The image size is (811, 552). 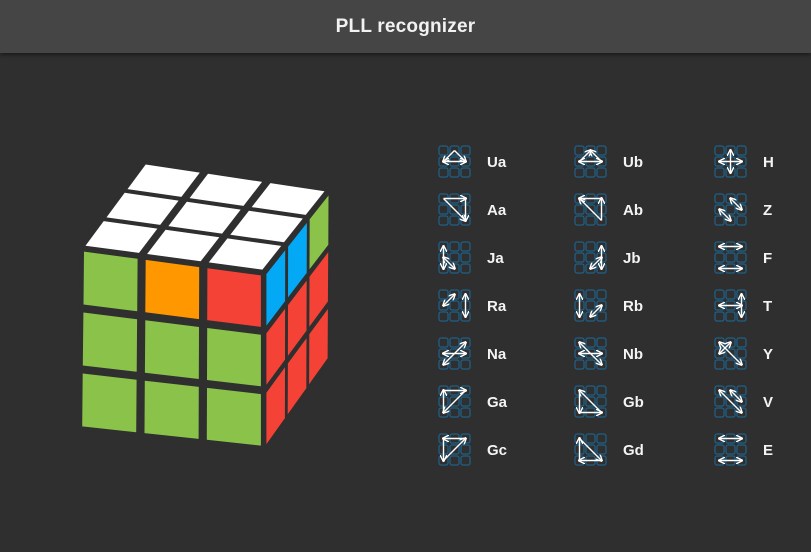 I want to click on pll-ga-icon, so click(x=454, y=401).